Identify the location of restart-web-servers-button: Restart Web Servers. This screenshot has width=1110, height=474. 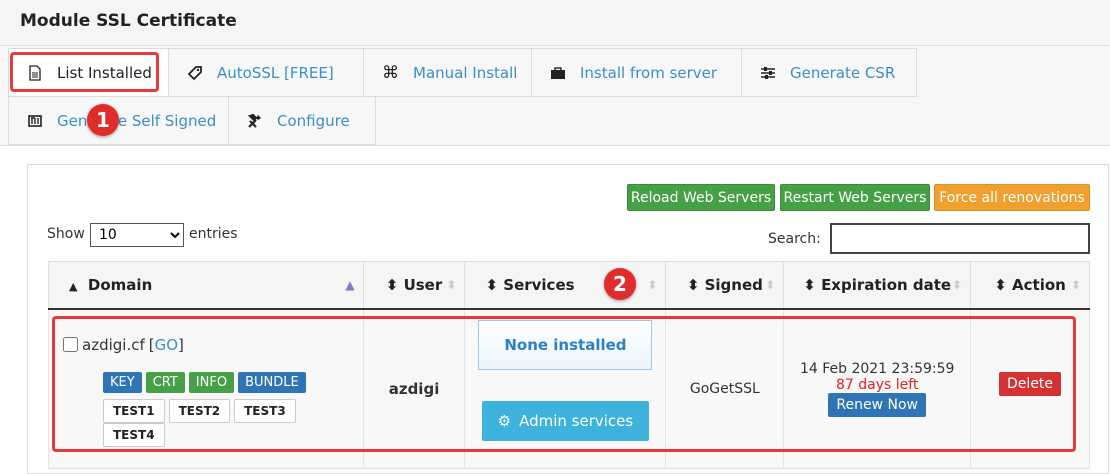
(855, 197).